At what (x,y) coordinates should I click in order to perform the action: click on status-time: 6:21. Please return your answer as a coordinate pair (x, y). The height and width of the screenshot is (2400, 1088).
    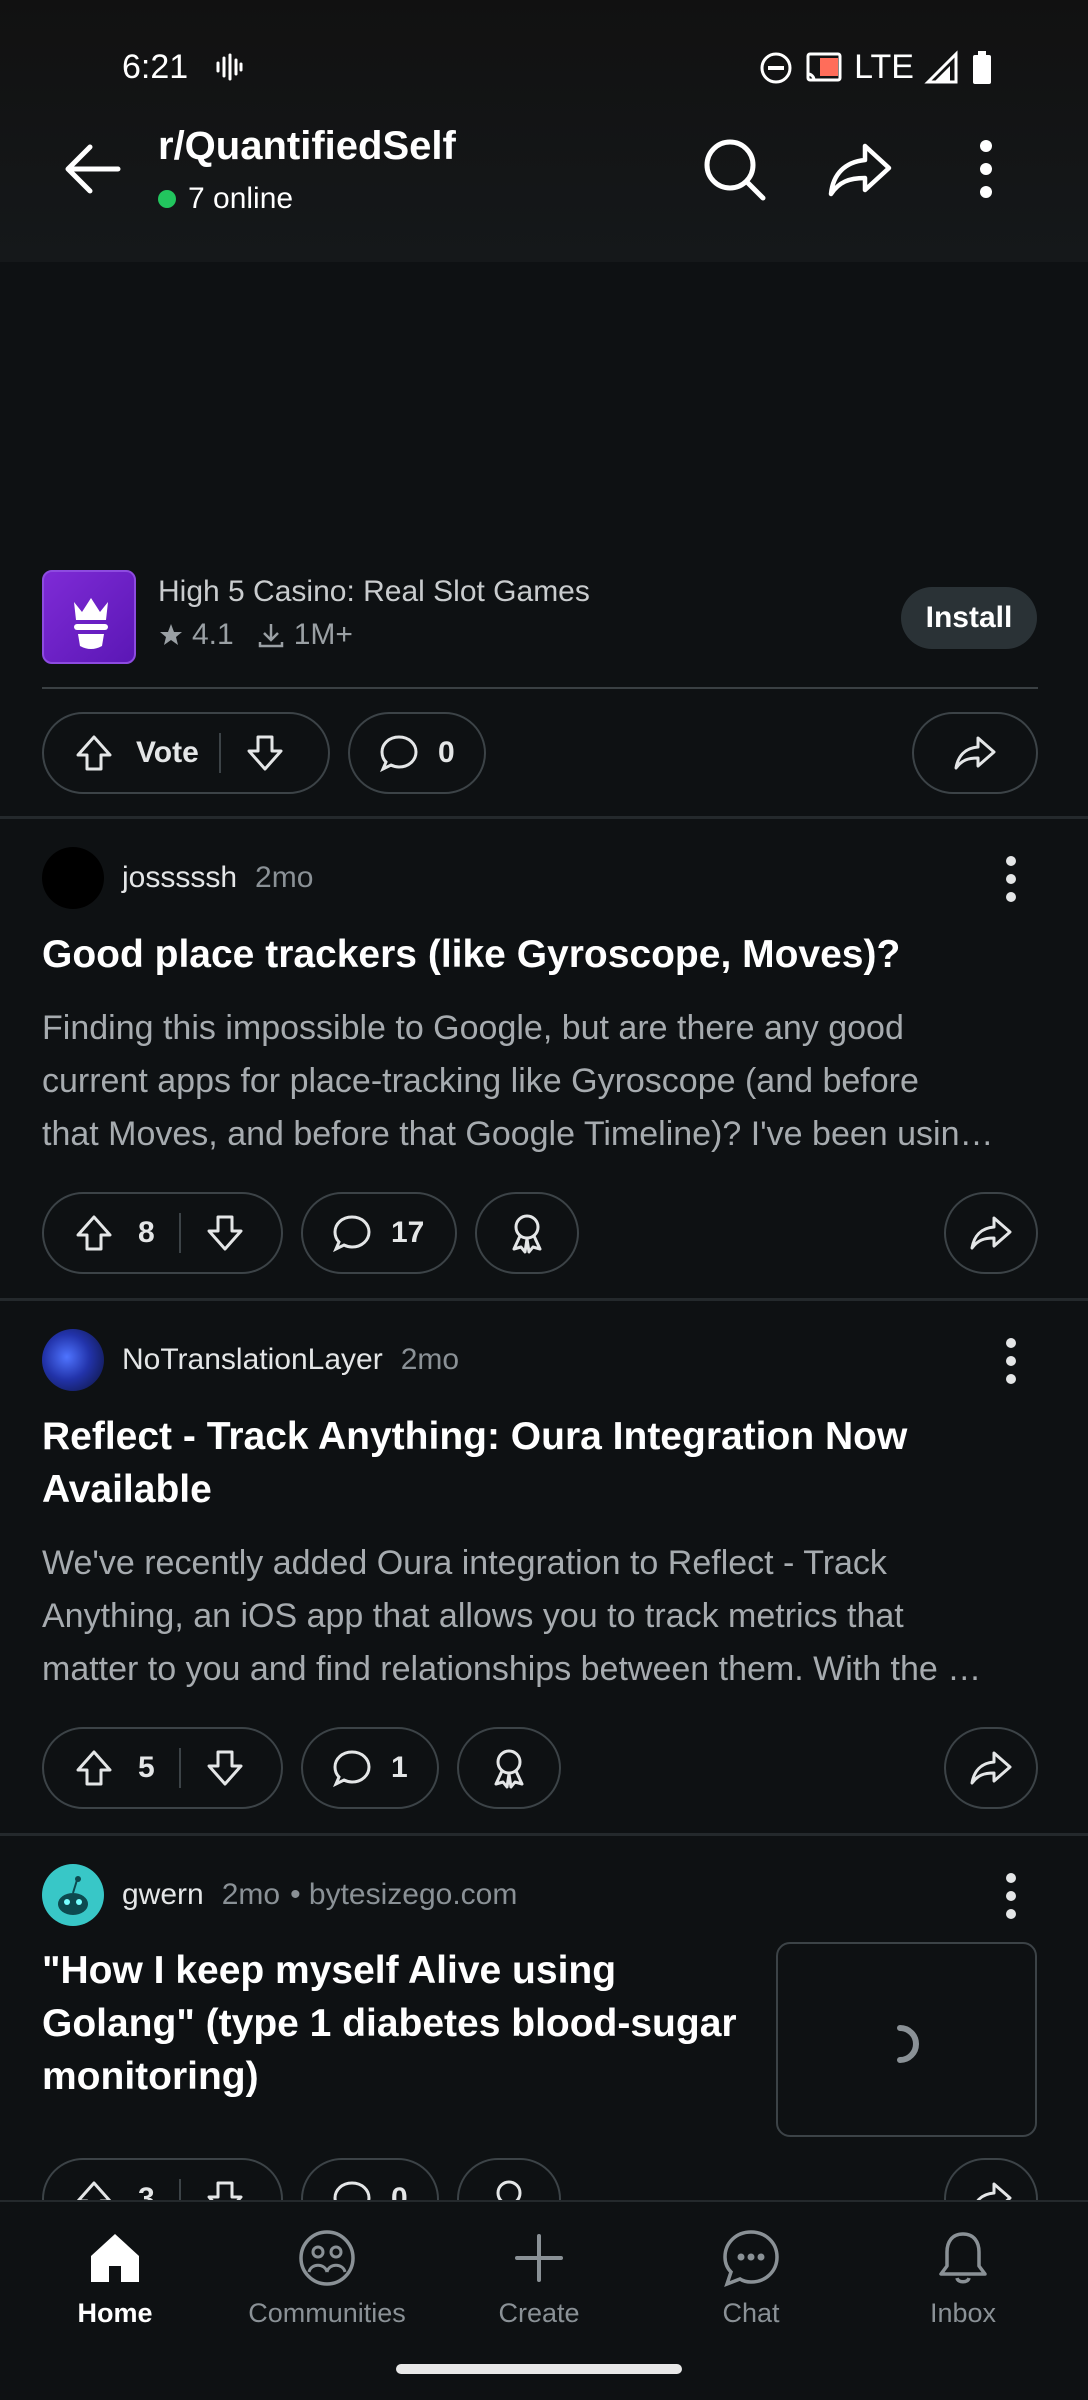
    Looking at the image, I should click on (155, 67).